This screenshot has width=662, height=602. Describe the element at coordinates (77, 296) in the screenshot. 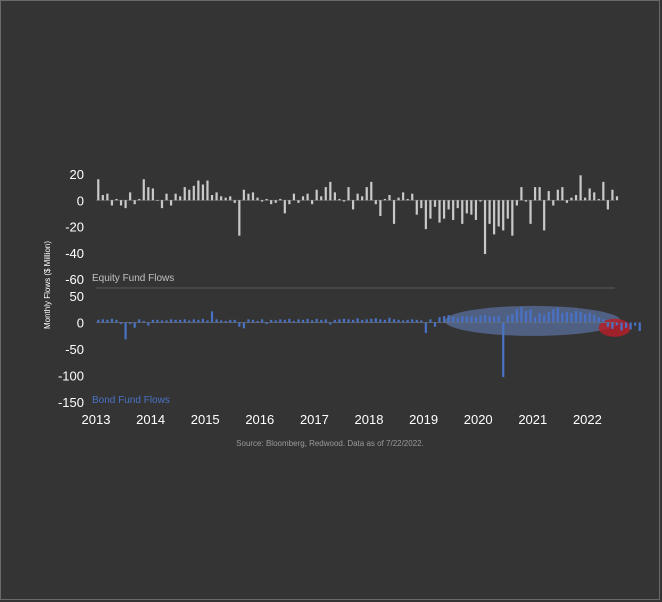

I see `y-tick-label: 50` at that location.